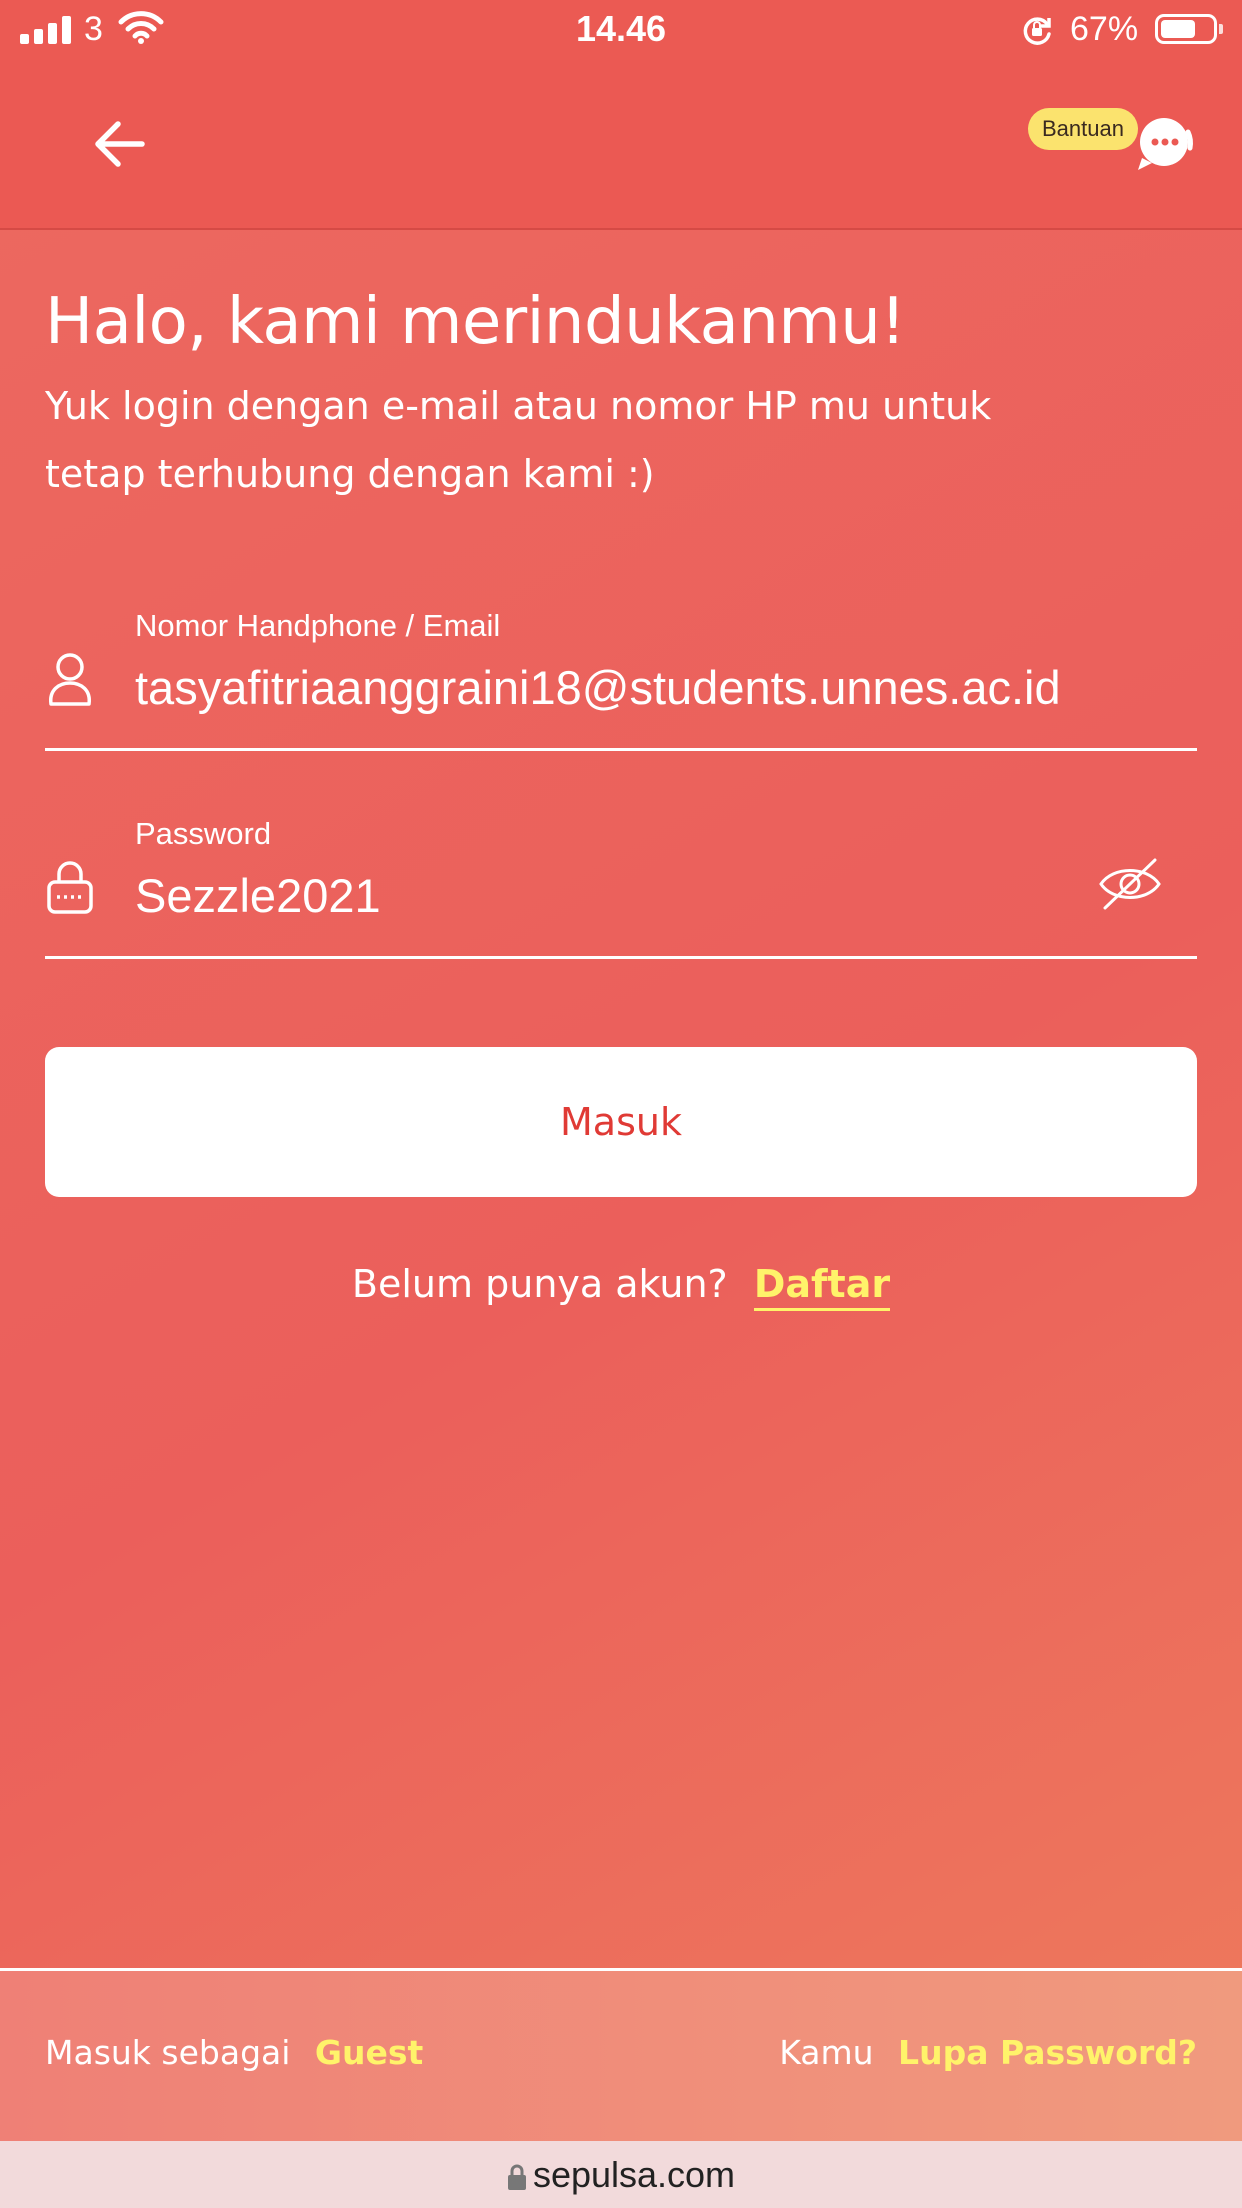 The width and height of the screenshot is (1242, 2208). Describe the element at coordinates (203, 833) in the screenshot. I see `password-field-label: Password` at that location.